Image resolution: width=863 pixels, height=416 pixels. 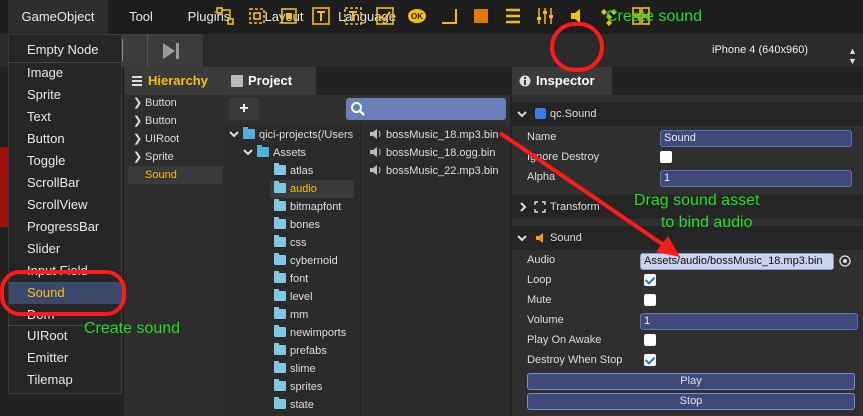 I want to click on folder-item: prefabs, so click(x=300, y=351).